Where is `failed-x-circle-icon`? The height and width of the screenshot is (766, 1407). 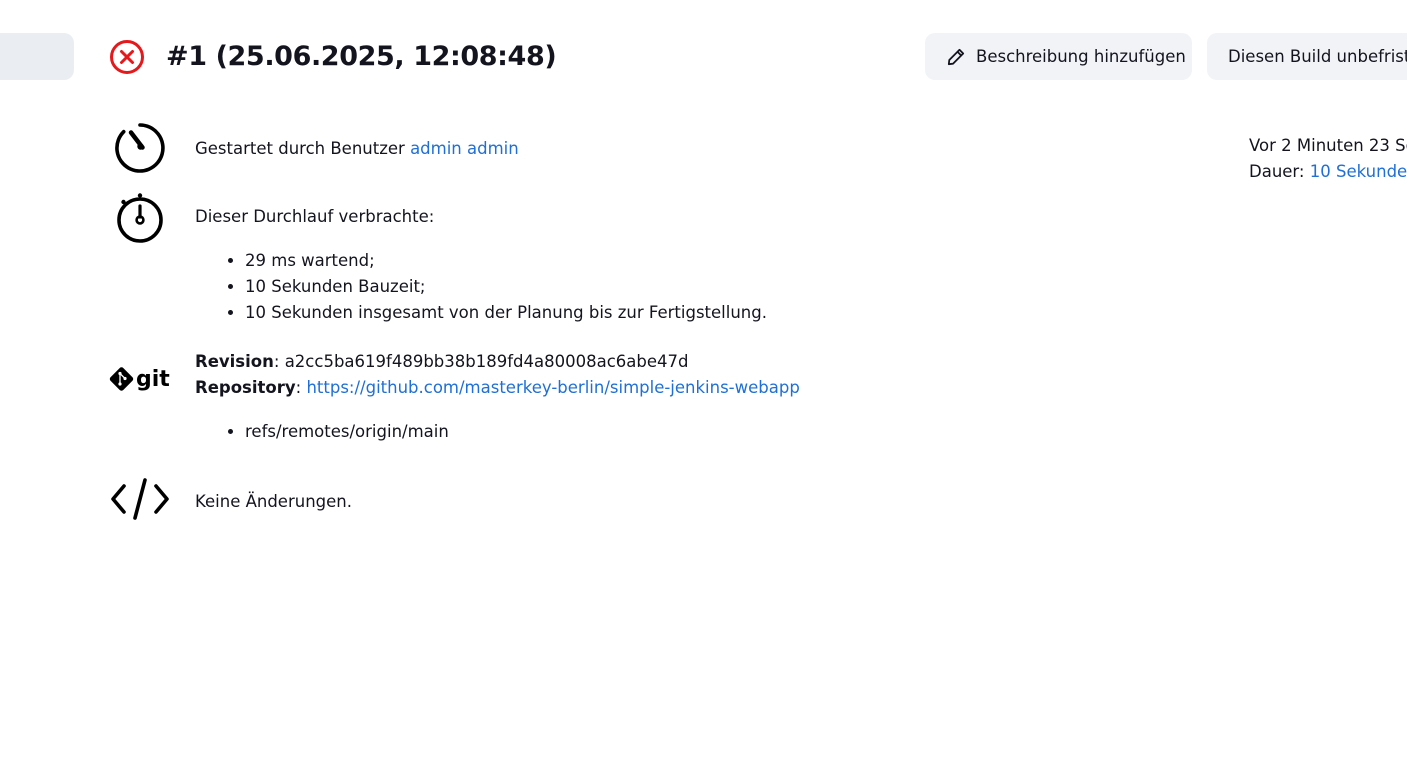 failed-x-circle-icon is located at coordinates (127, 57).